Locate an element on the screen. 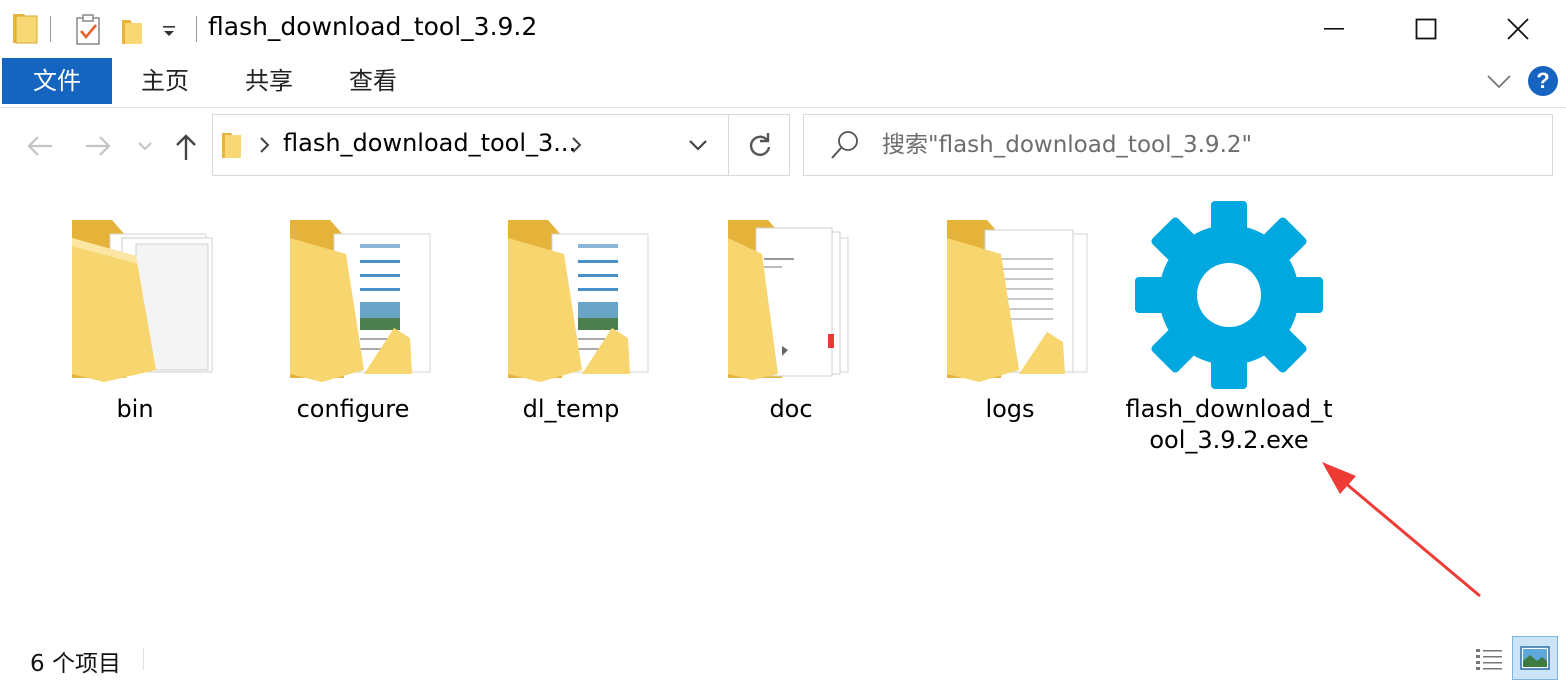  customize-toolbar-icon is located at coordinates (169, 31).